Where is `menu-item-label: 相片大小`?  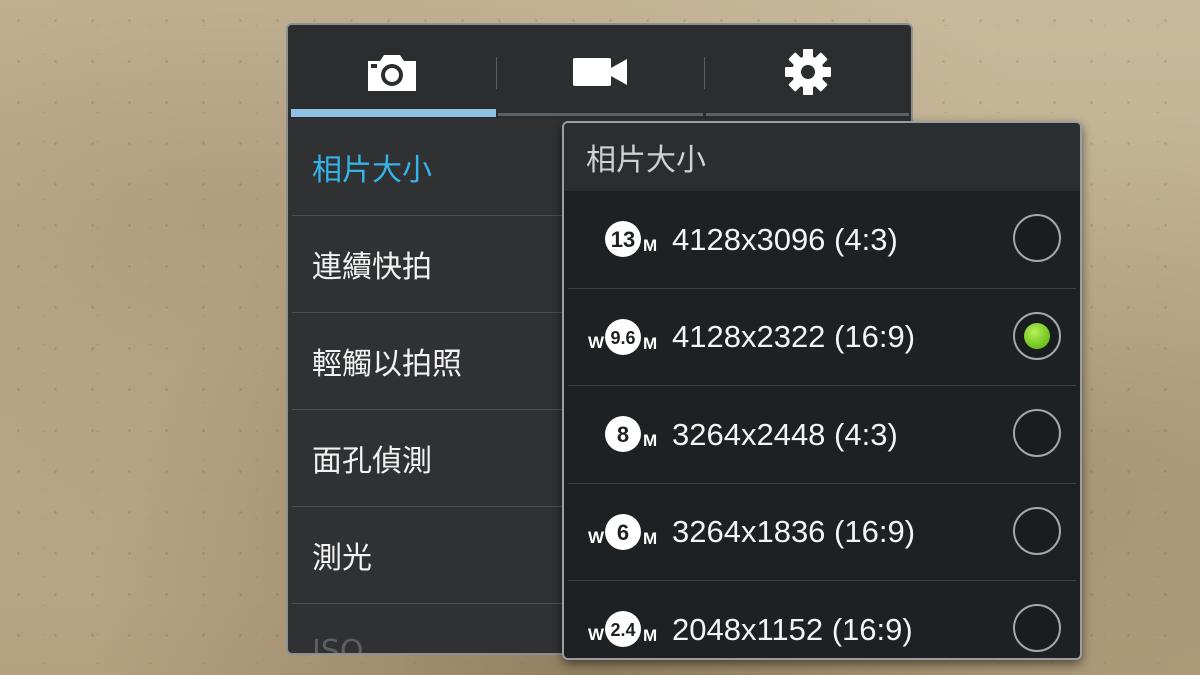
menu-item-label: 相片大小 is located at coordinates (372, 170).